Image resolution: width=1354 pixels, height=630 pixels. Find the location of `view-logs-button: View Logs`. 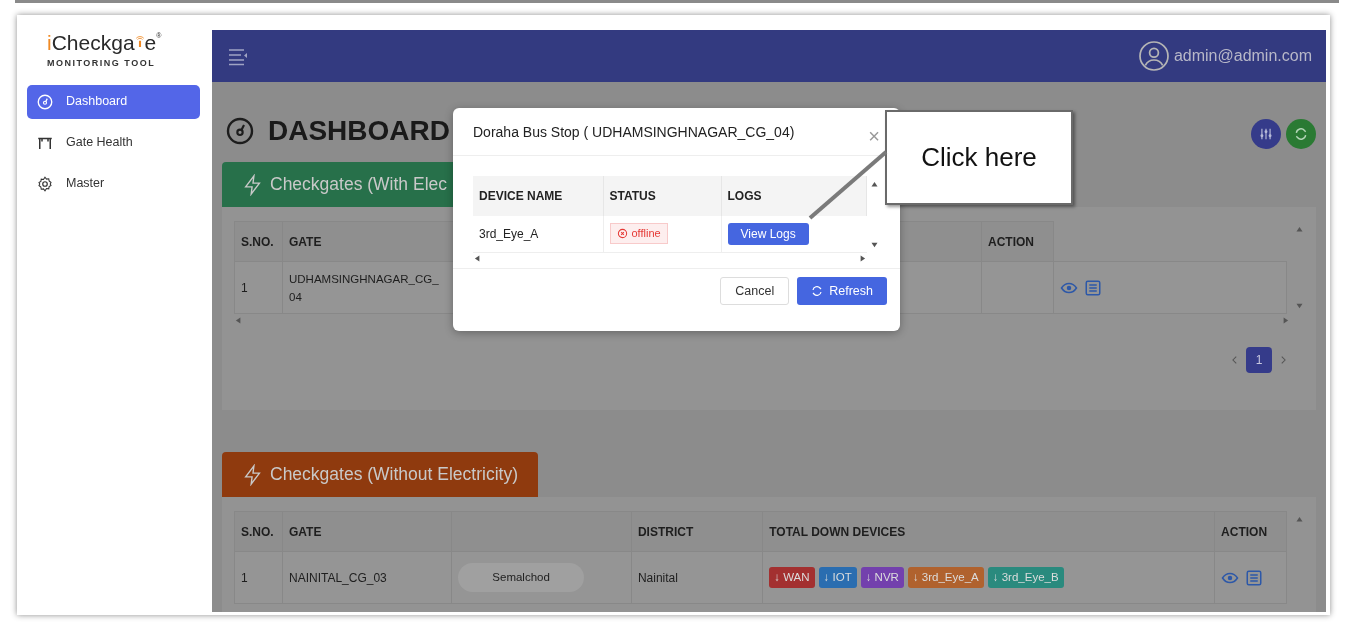

view-logs-button: View Logs is located at coordinates (768, 233).